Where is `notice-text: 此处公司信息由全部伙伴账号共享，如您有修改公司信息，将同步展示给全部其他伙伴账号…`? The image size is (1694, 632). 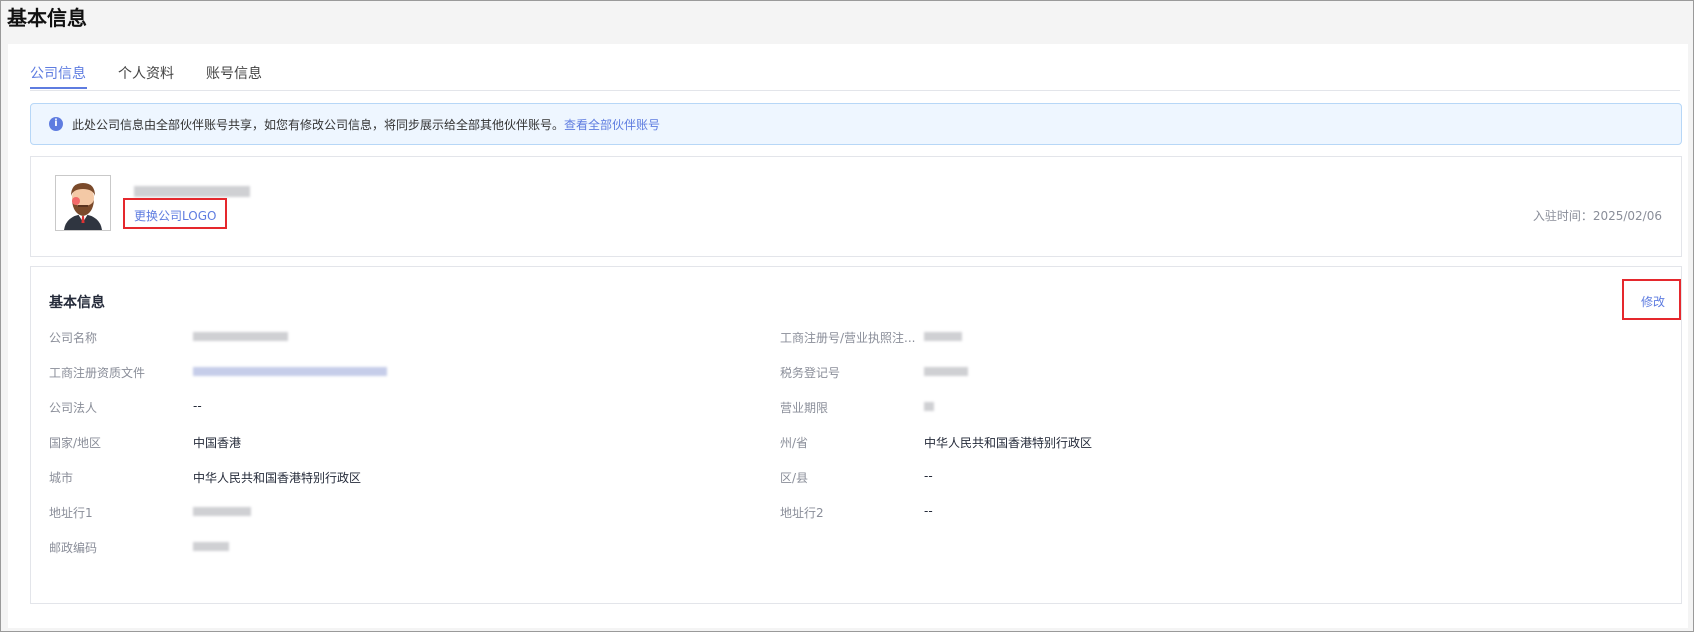
notice-text: 此处公司信息由全部伙伴账号共享，如您有修改公司信息，将同步展示给全部其他伙伴账号… is located at coordinates (318, 125).